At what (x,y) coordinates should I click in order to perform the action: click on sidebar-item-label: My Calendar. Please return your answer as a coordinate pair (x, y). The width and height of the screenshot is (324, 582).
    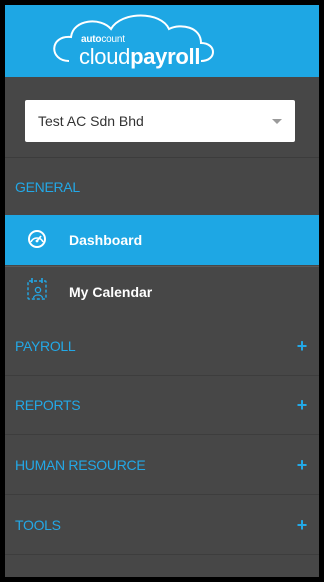
    Looking at the image, I should click on (111, 292).